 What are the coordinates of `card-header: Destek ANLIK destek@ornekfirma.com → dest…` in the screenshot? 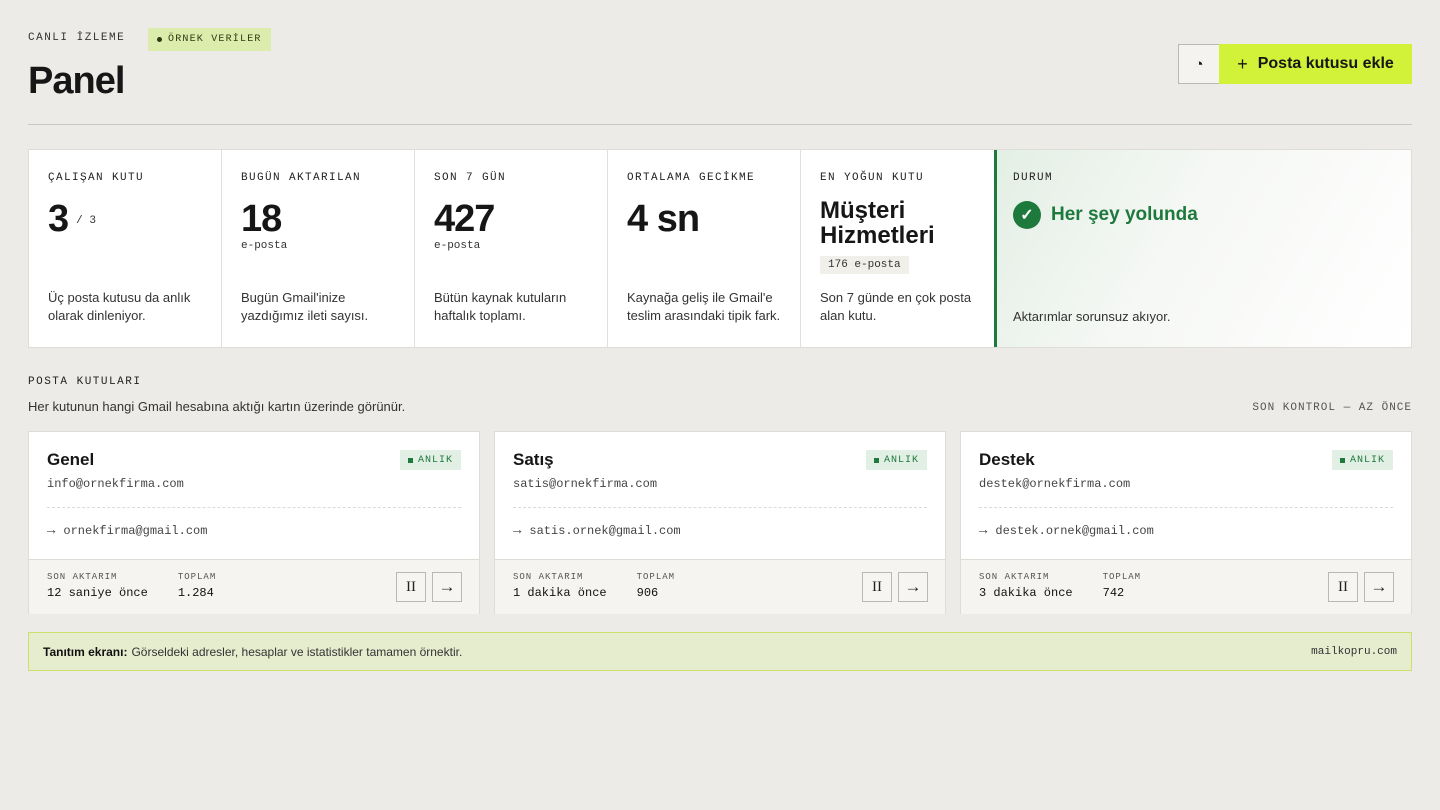 It's located at (1186, 495).